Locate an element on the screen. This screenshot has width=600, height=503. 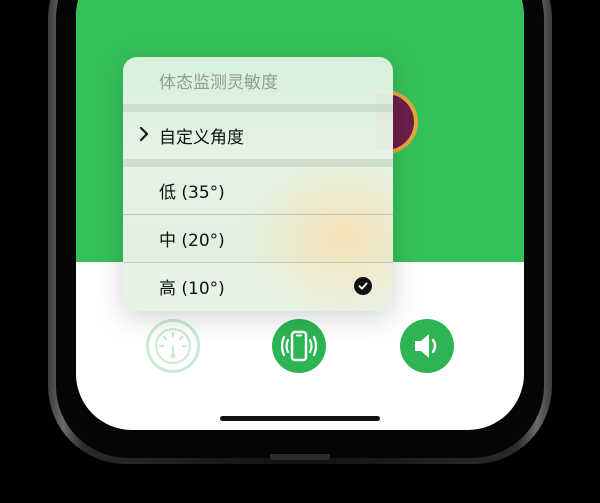
phone-vibrate-icon is located at coordinates (299, 346).